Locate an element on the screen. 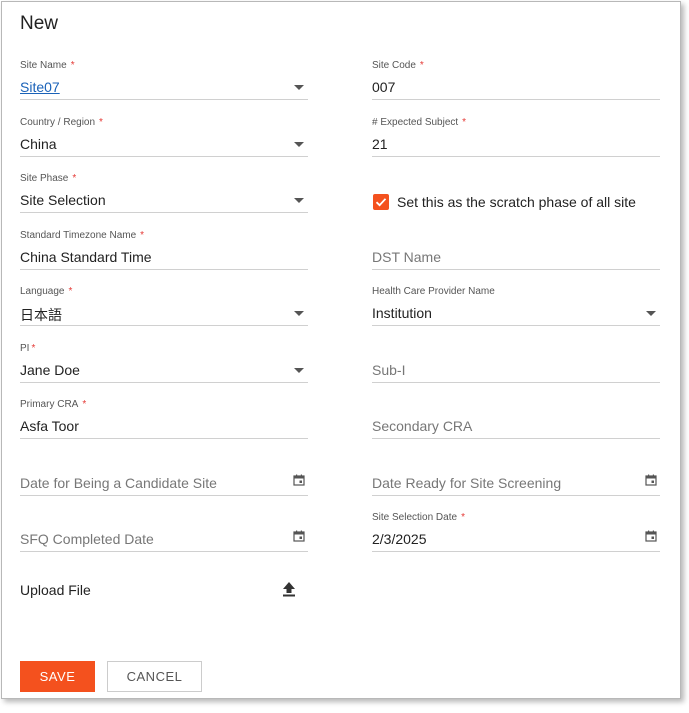 The width and height of the screenshot is (689, 713). expected-subject-value: 21 is located at coordinates (380, 144).